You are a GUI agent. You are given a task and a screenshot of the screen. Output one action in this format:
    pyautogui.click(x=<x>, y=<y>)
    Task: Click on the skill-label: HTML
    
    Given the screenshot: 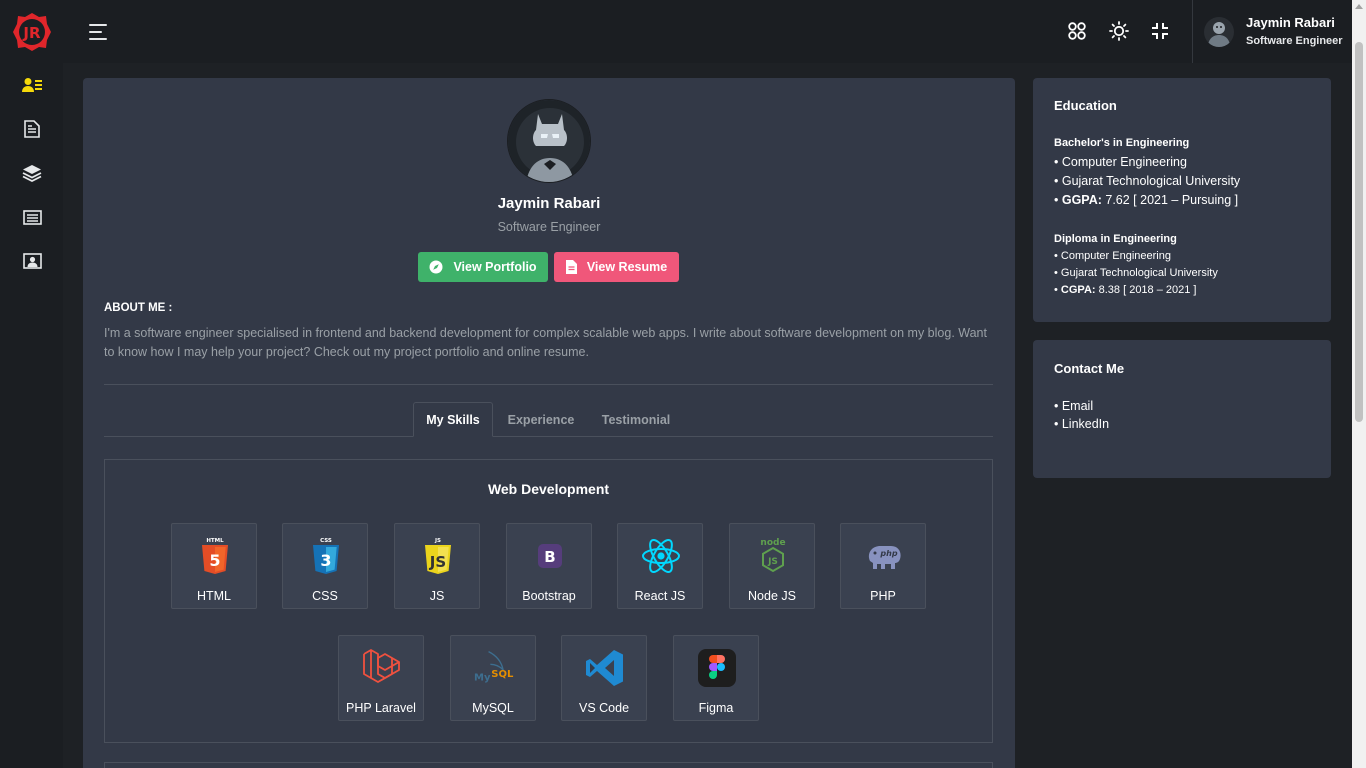 What is the action you would take?
    pyautogui.click(x=214, y=596)
    